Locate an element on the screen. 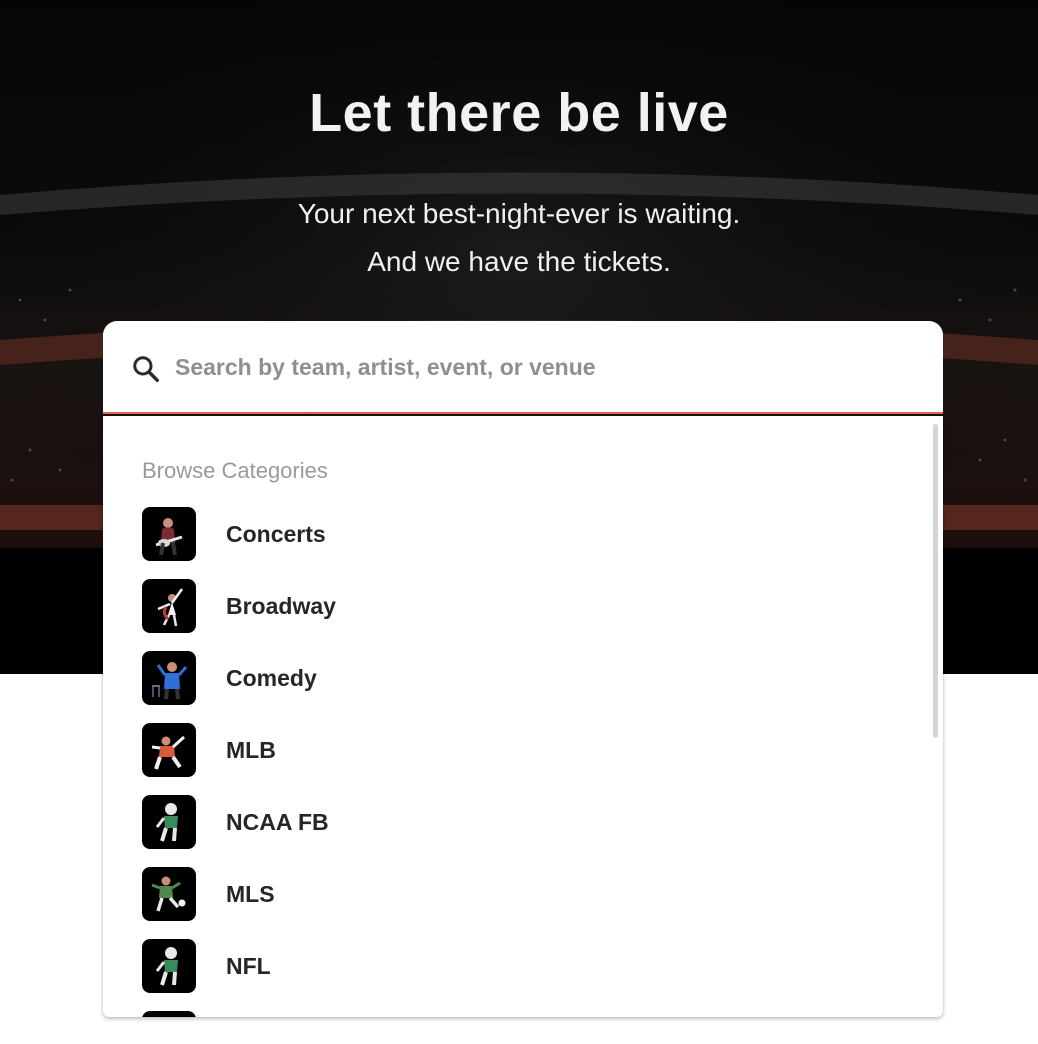  category-label: MLB is located at coordinates (251, 750).